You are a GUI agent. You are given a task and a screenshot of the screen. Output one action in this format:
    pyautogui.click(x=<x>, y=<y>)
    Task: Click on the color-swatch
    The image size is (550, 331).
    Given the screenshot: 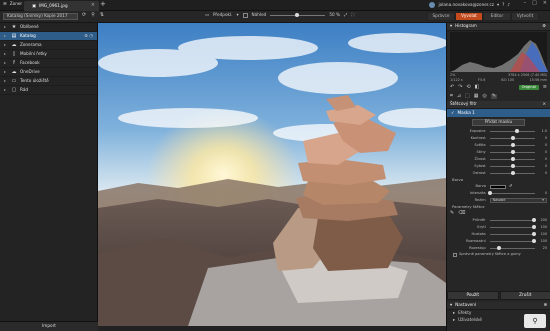 What is the action you would take?
    pyautogui.click(x=498, y=186)
    